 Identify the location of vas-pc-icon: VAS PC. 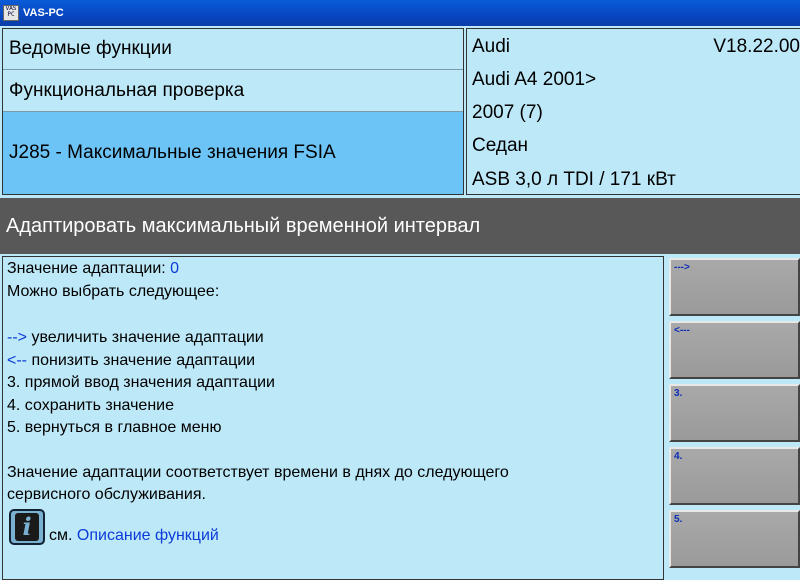
(11, 13).